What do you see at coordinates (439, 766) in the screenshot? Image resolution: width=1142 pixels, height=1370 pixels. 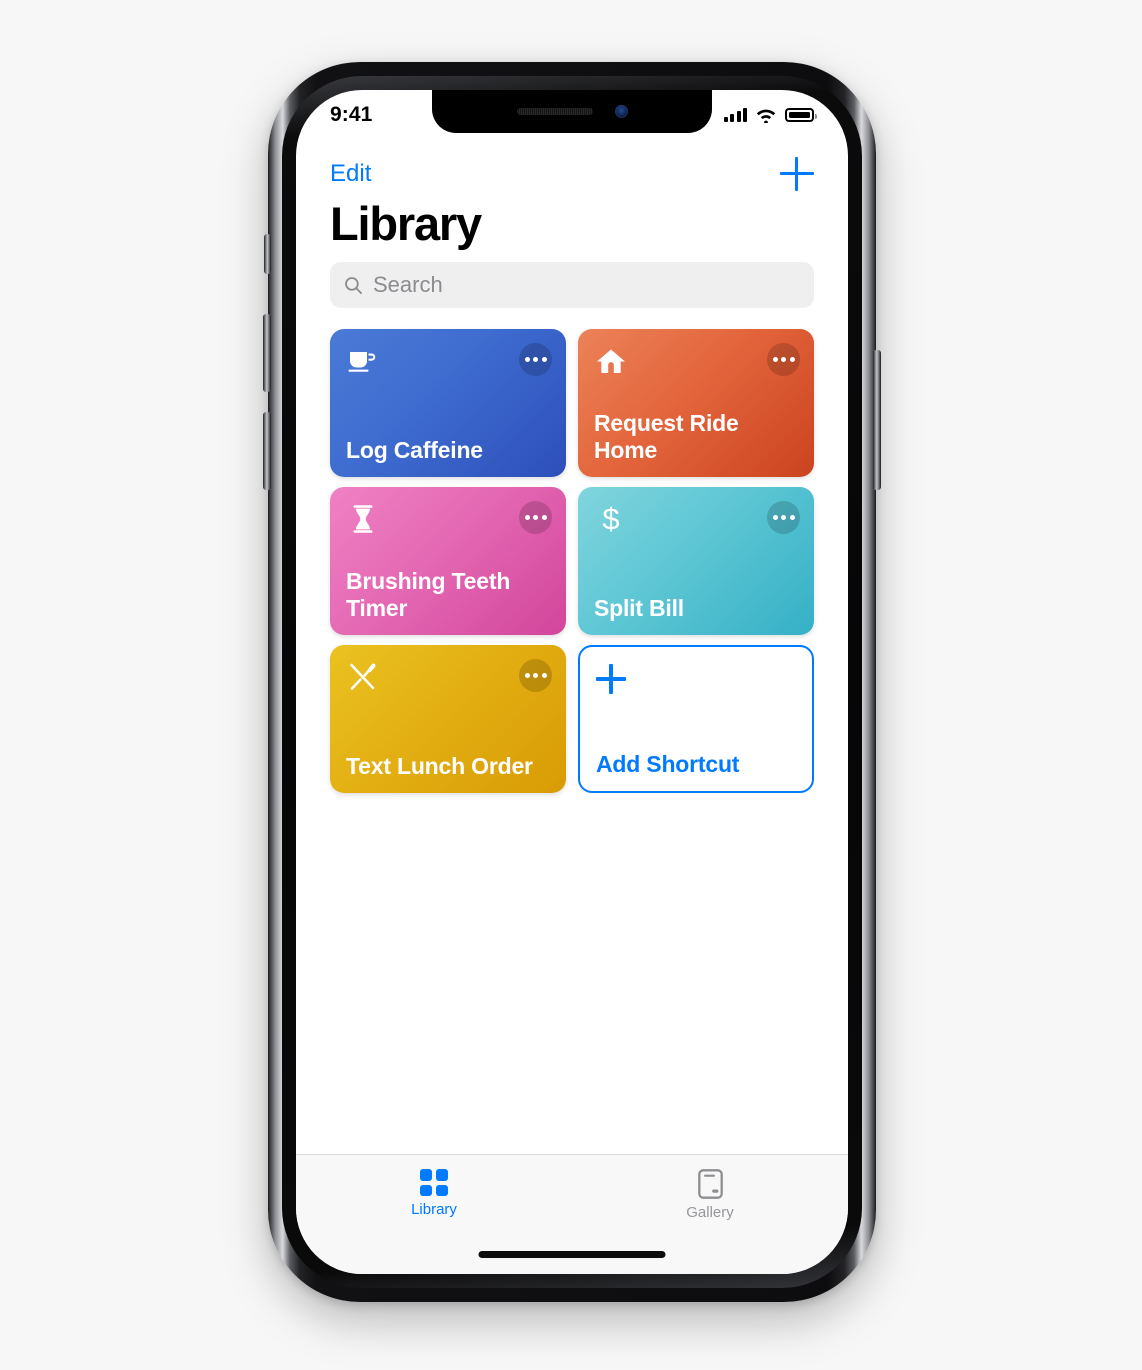 I see `shortcut-card-label: Text Lunch Order` at bounding box center [439, 766].